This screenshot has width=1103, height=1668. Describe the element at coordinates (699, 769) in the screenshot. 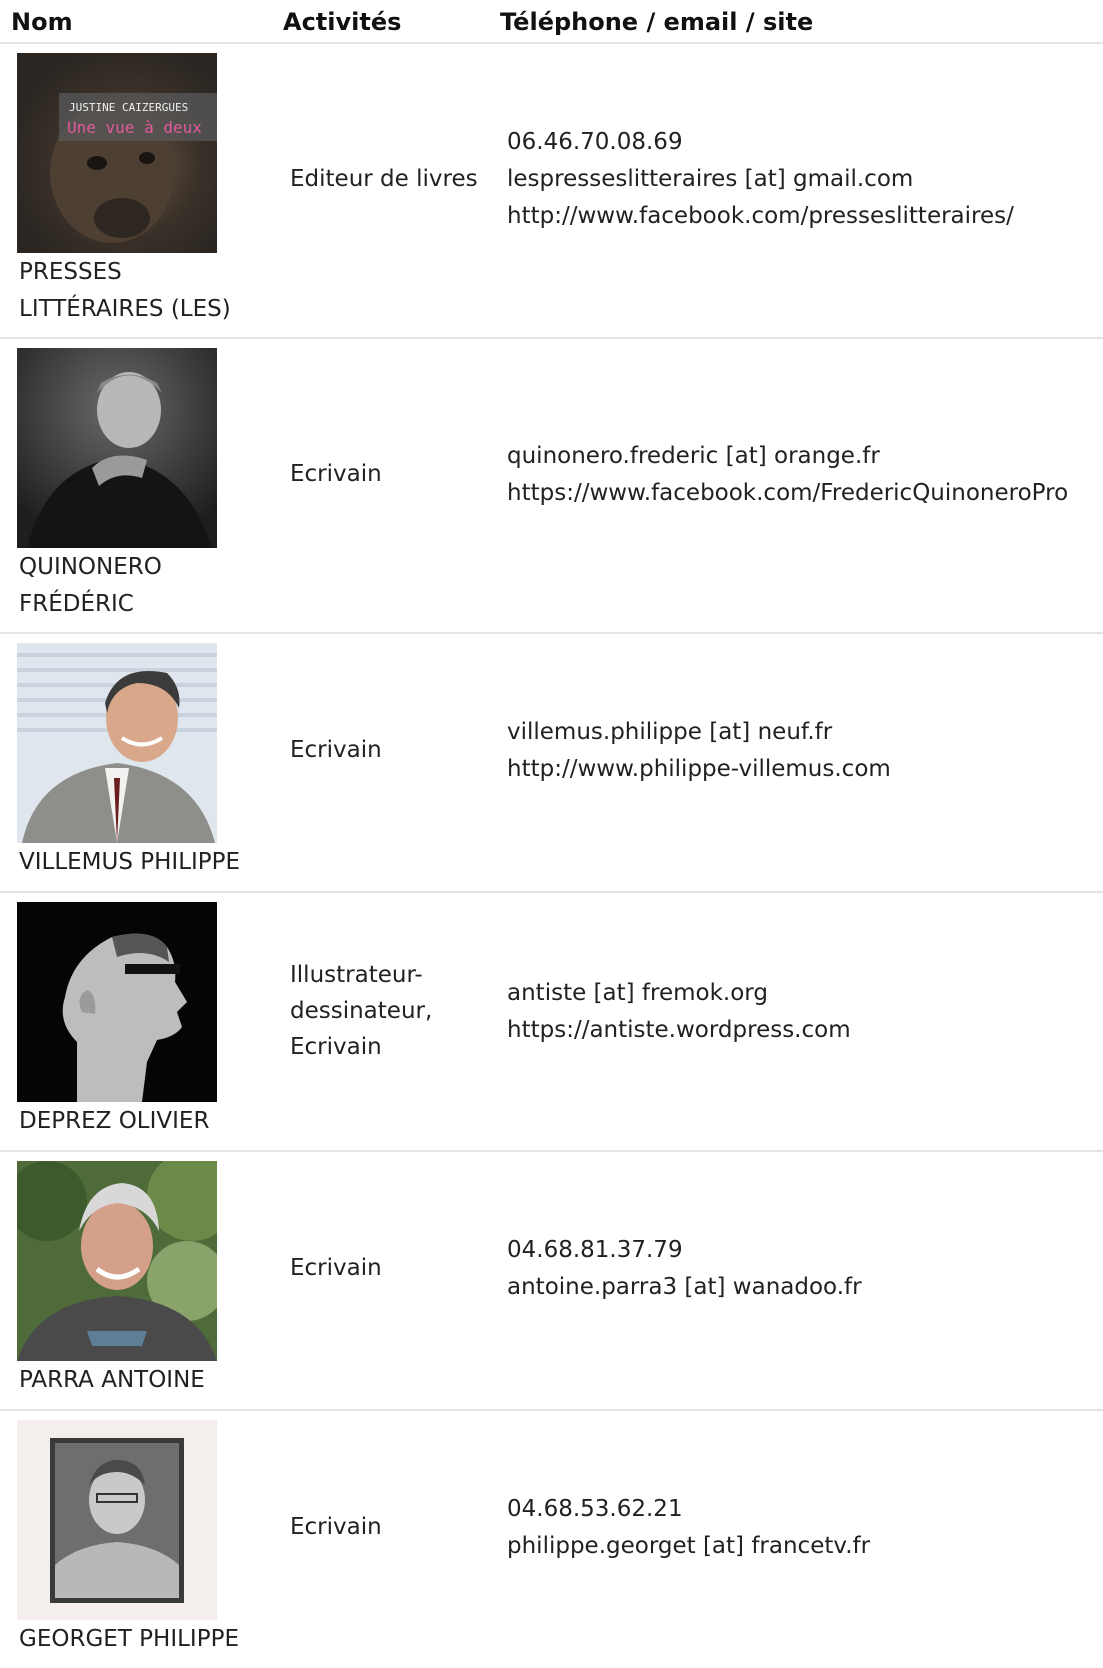

I see `website-link: http://www.philippe-villemus.com` at that location.